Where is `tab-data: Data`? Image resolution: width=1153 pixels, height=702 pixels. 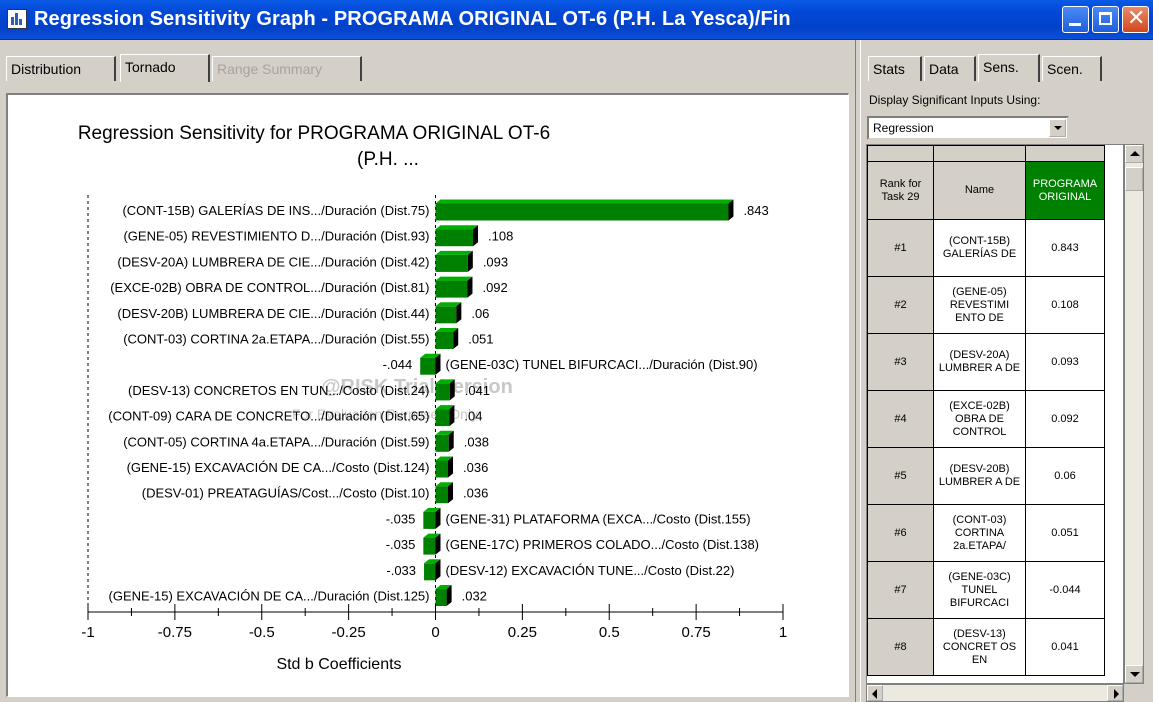 tab-data: Data is located at coordinates (950, 68).